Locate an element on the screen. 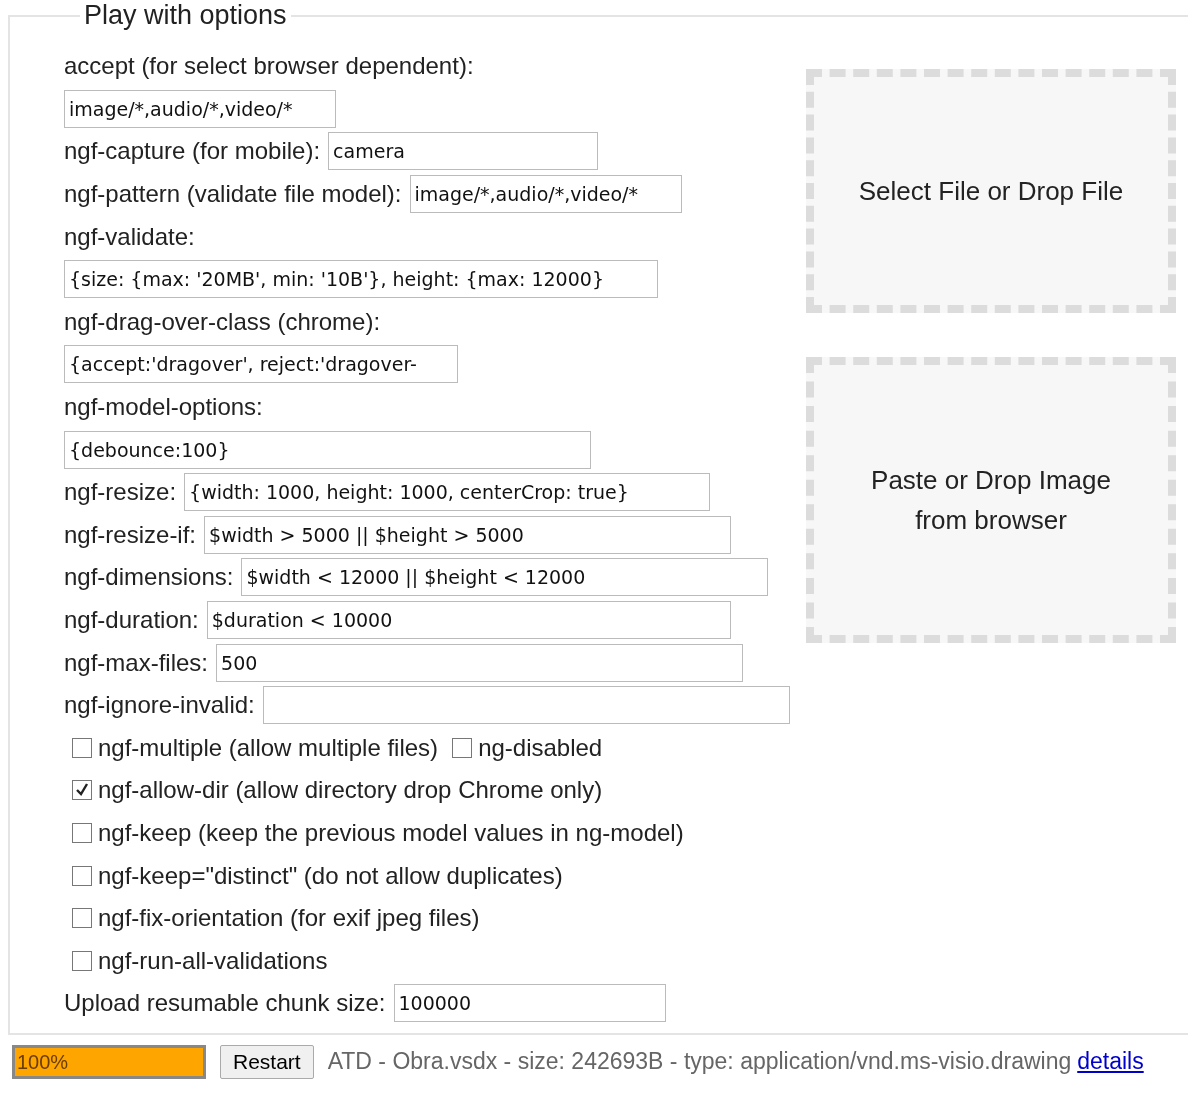 This screenshot has width=1188, height=1101. input-field is located at coordinates (526, 705).